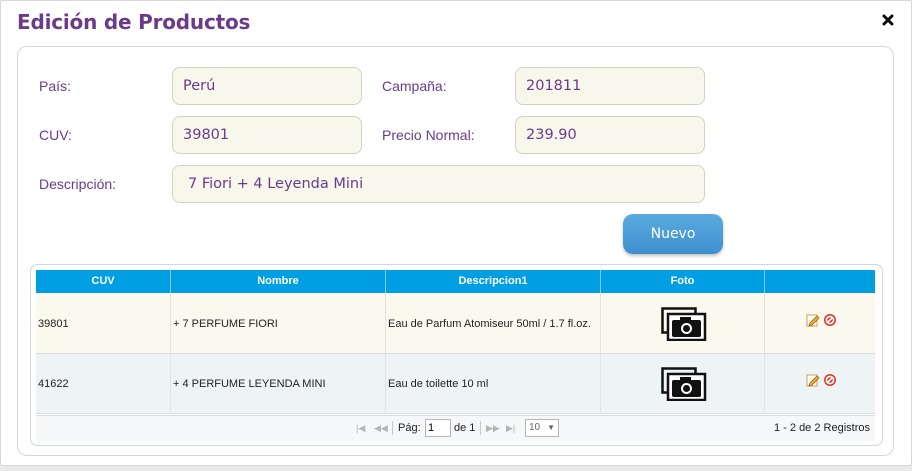 The height and width of the screenshot is (471, 912). Describe the element at coordinates (535, 427) in the screenshot. I see `rows-per-page-value: 10` at that location.